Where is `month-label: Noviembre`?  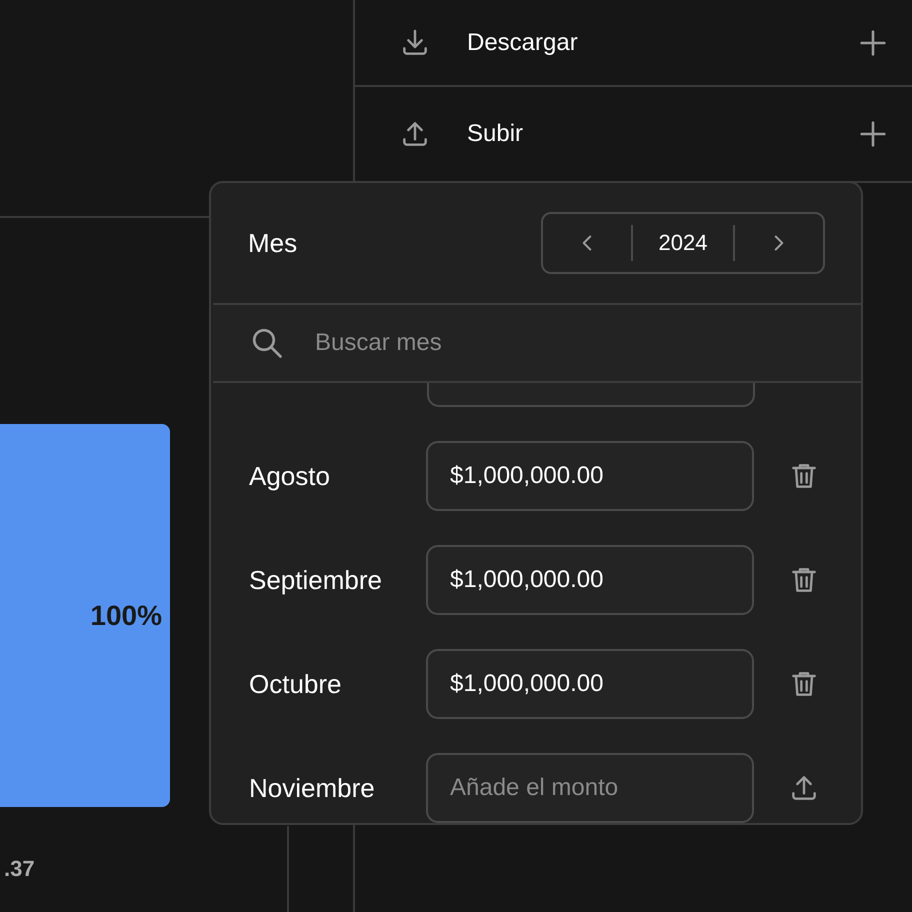 month-label: Noviembre is located at coordinates (312, 788).